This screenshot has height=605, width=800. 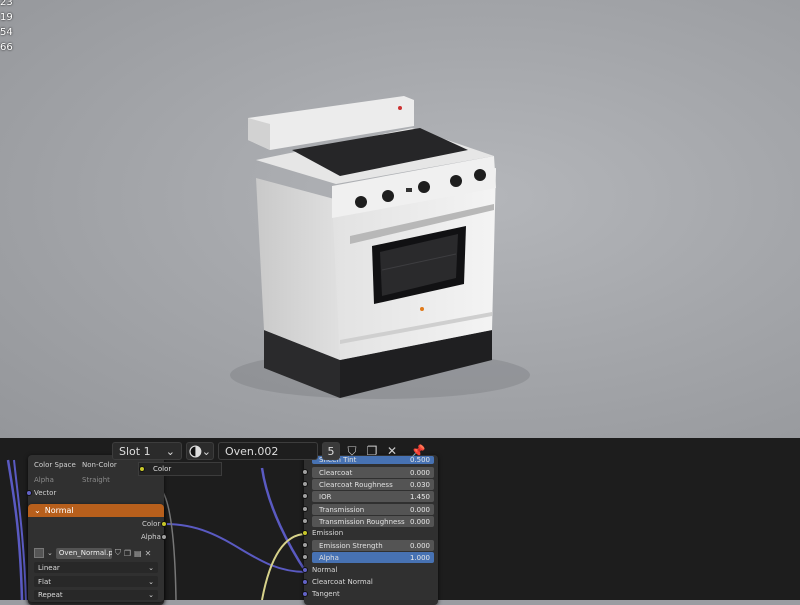 What do you see at coordinates (342, 582) in the screenshot?
I see `clearcoat-normal-label: Clearcoat Normal` at bounding box center [342, 582].